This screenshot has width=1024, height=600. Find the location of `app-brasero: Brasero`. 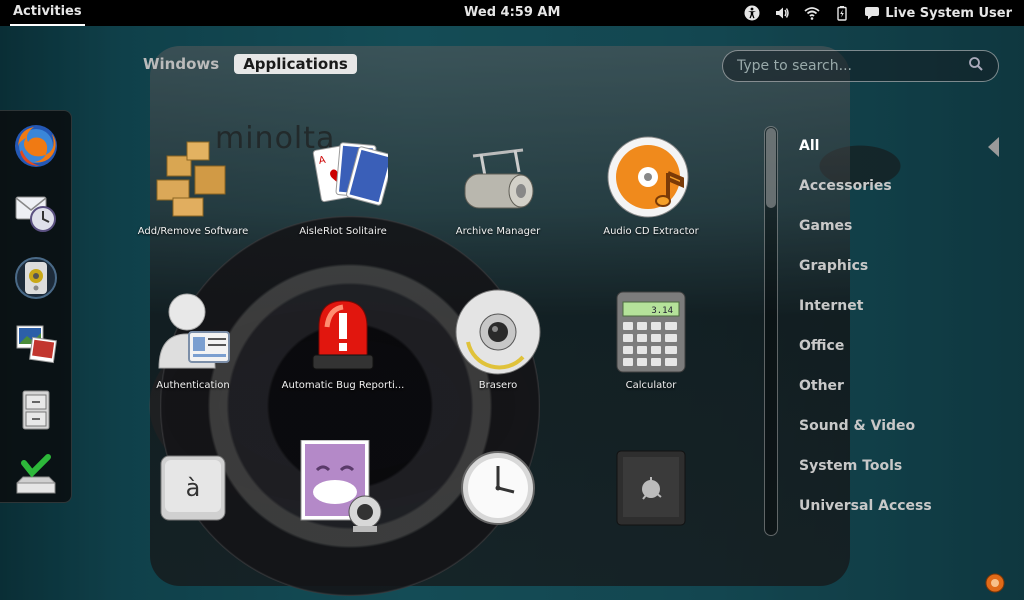

app-brasero: Brasero is located at coordinates (498, 337).